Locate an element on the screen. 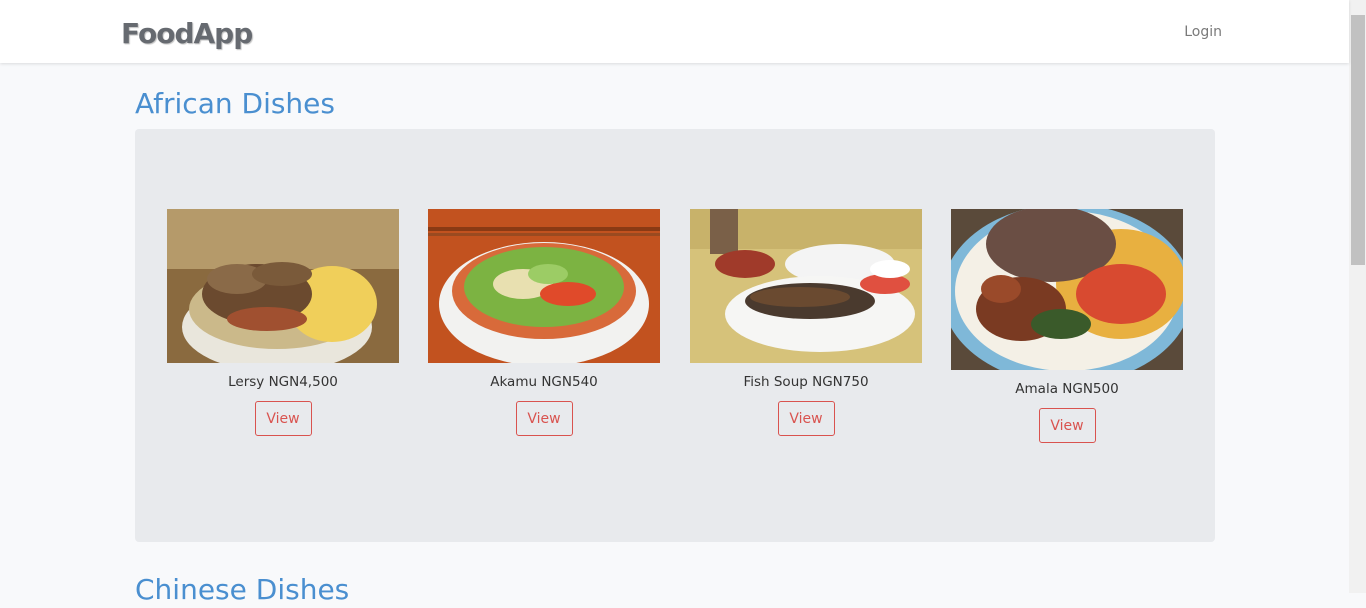 The width and height of the screenshot is (1366, 608). view-button-akamu: View is located at coordinates (544, 418).